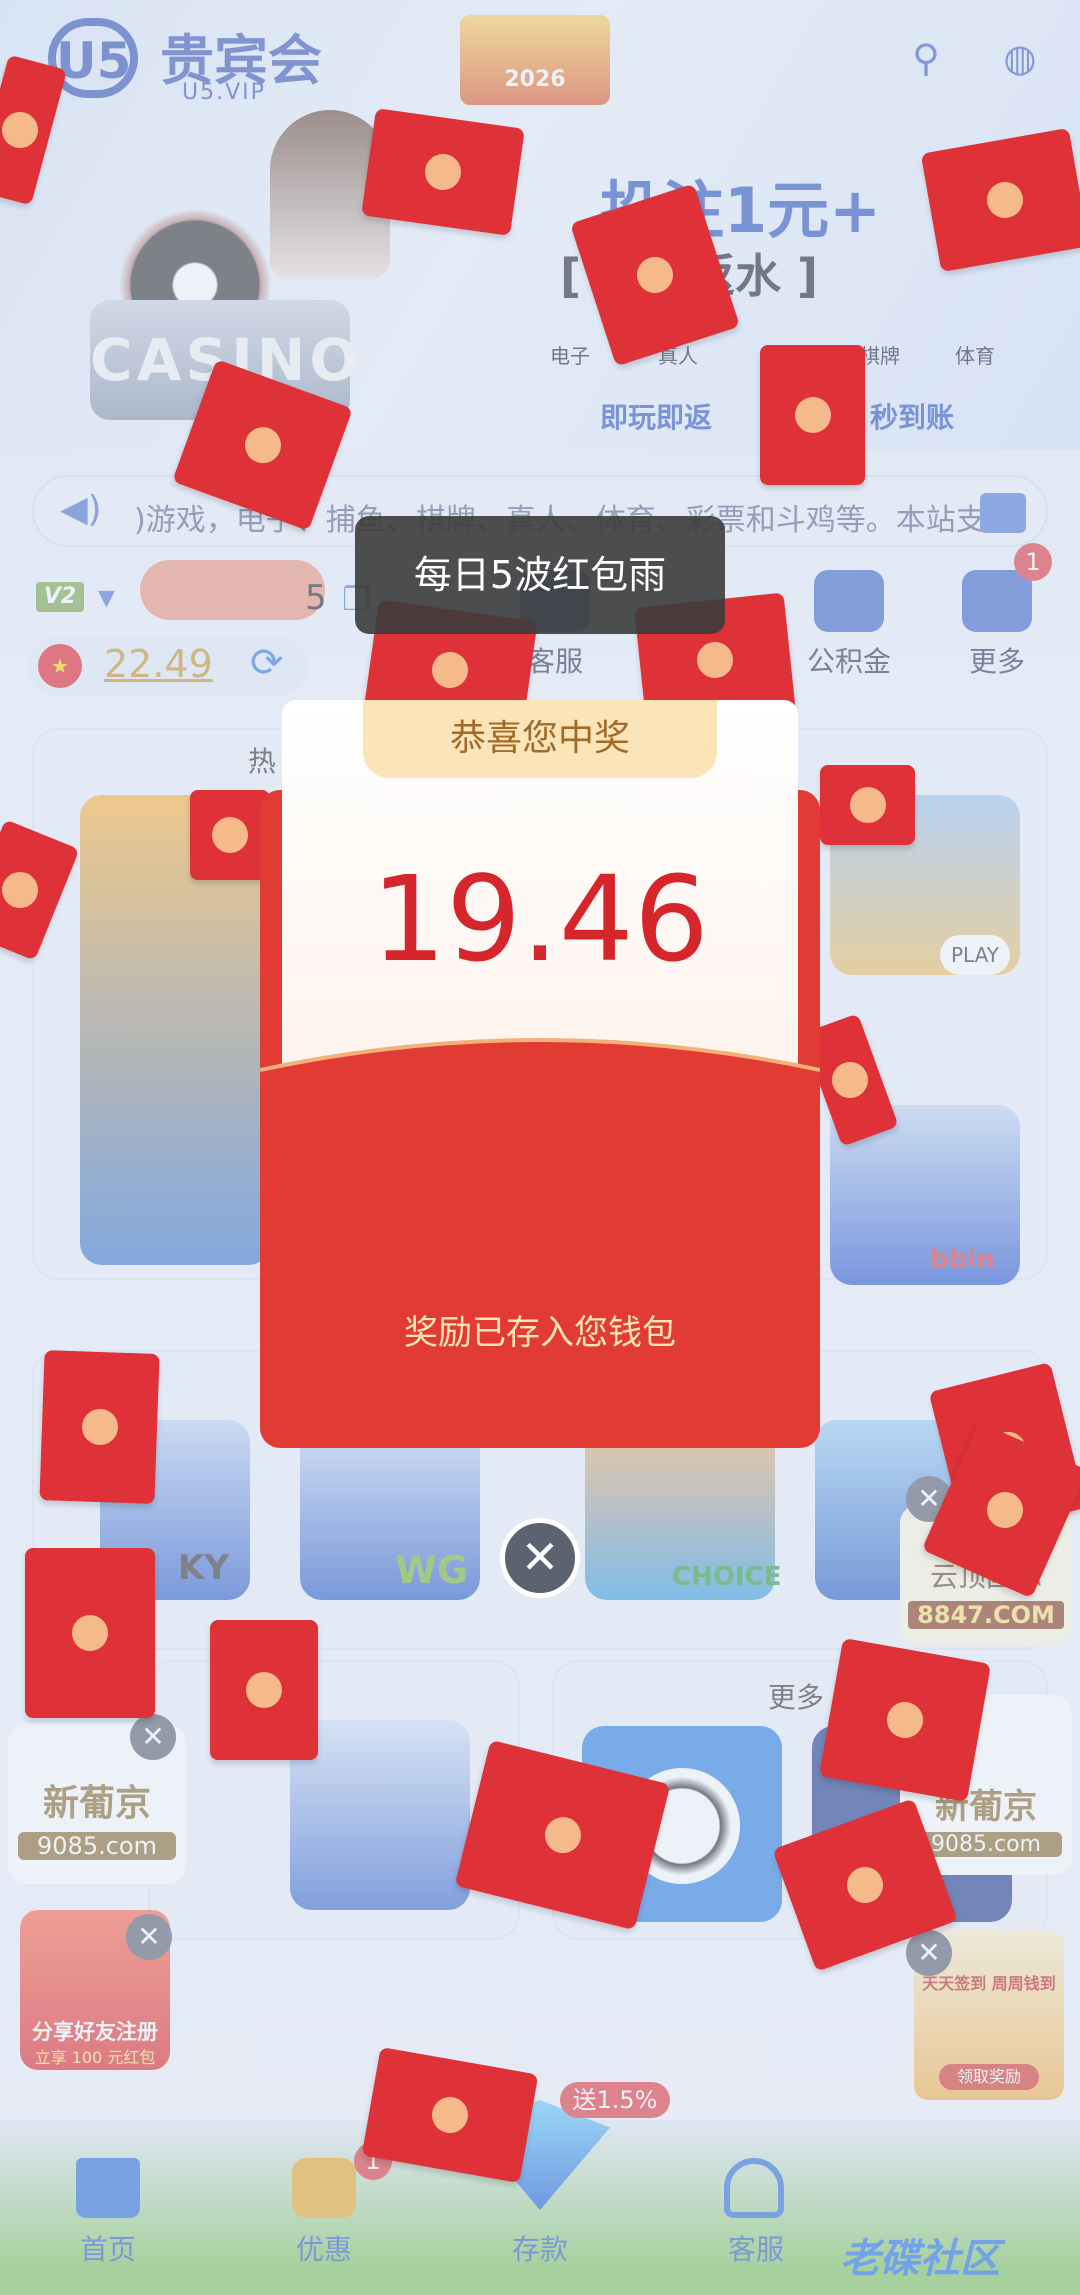 Image resolution: width=1080 pixels, height=2295 pixels. I want to click on reward-amount: 19.46, so click(540, 919).